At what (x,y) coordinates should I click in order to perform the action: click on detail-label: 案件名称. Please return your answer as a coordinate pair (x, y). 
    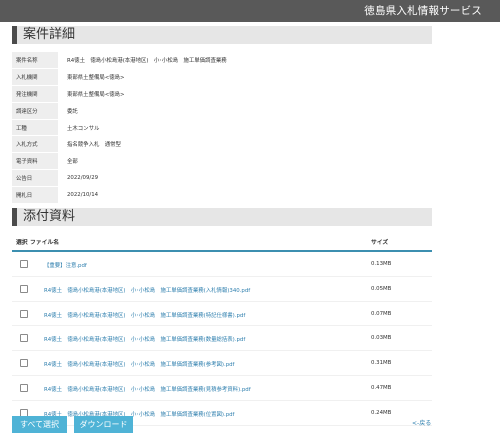
    Looking at the image, I should click on (35, 60).